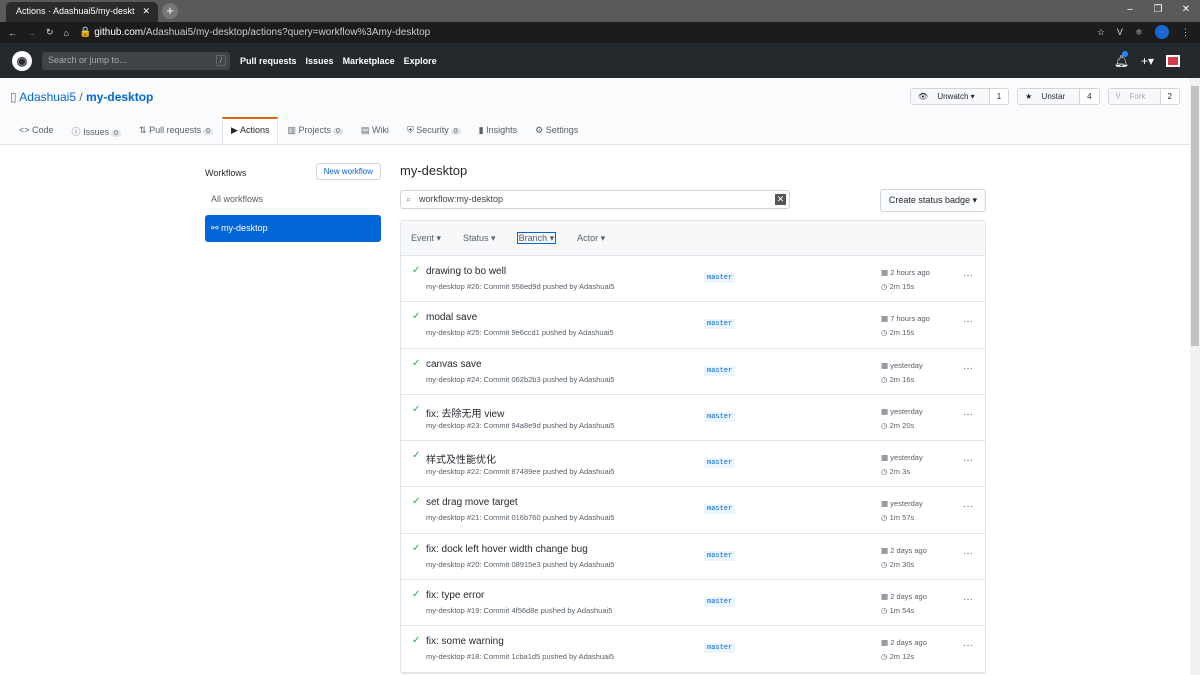  What do you see at coordinates (1195, 376) in the screenshot?
I see `scrollbar` at bounding box center [1195, 376].